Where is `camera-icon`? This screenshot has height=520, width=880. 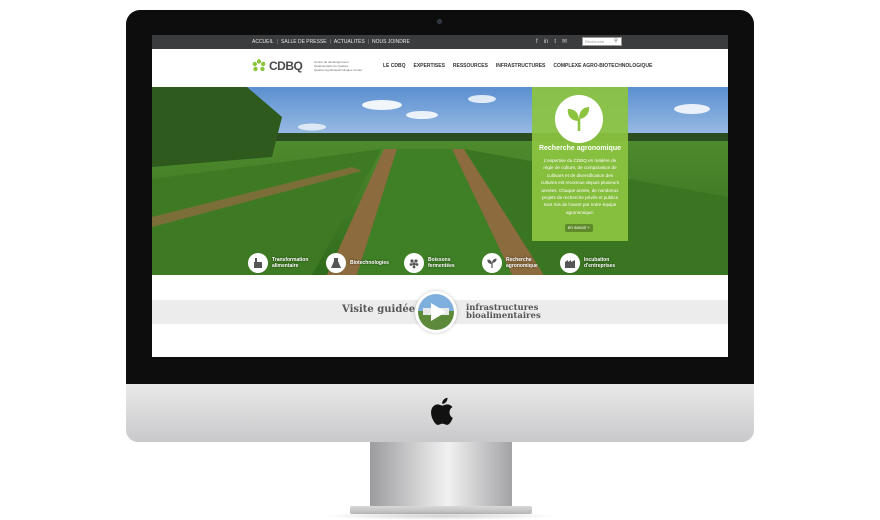
camera-icon is located at coordinates (439, 21).